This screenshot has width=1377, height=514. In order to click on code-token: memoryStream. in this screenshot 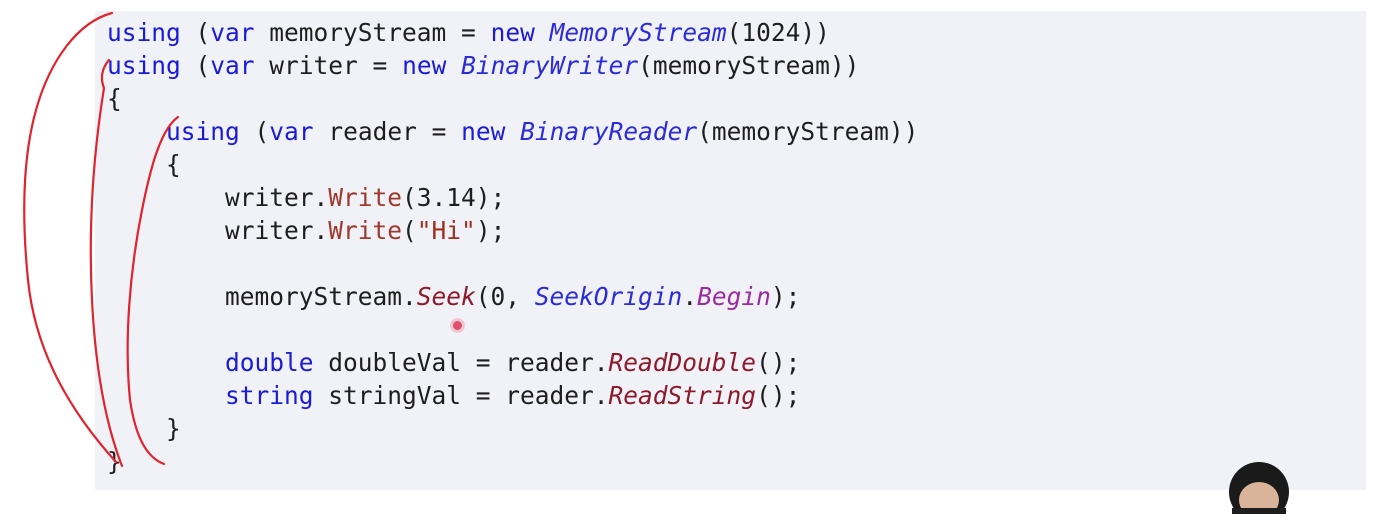, I will do `click(262, 296)`.